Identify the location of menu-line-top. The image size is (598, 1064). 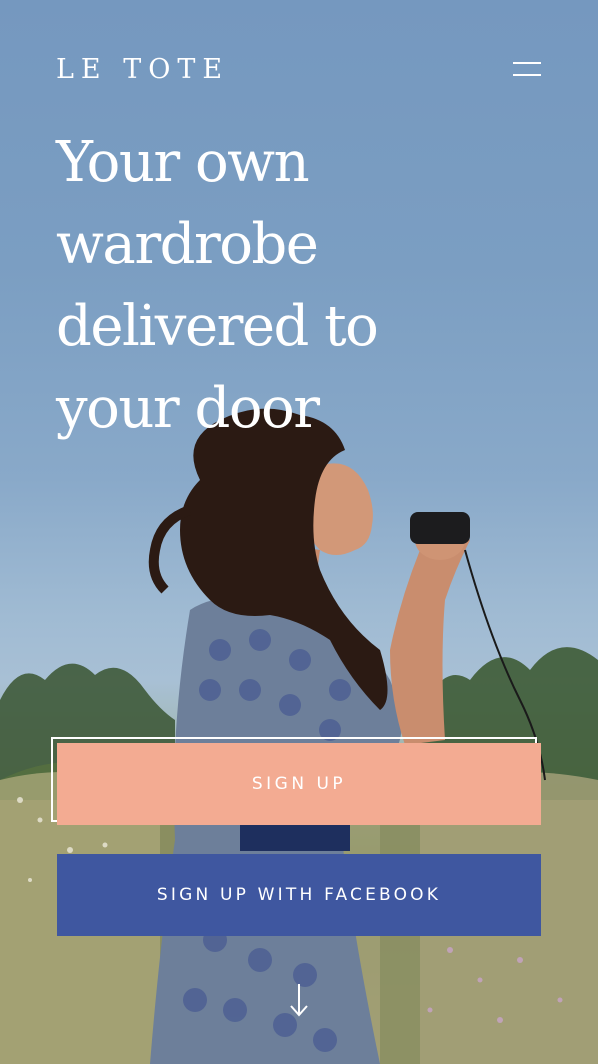
(527, 63).